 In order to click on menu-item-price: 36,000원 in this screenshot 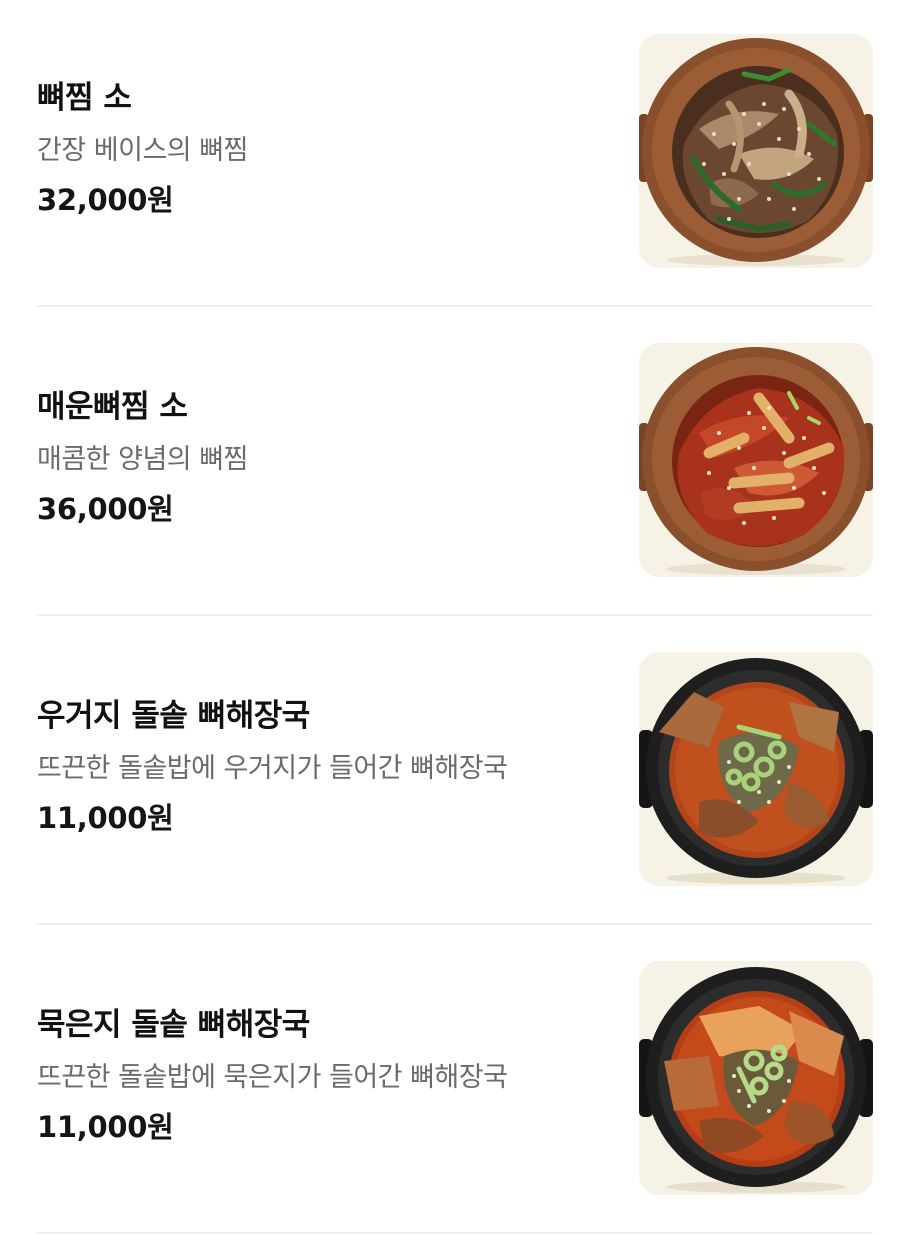, I will do `click(105, 509)`.